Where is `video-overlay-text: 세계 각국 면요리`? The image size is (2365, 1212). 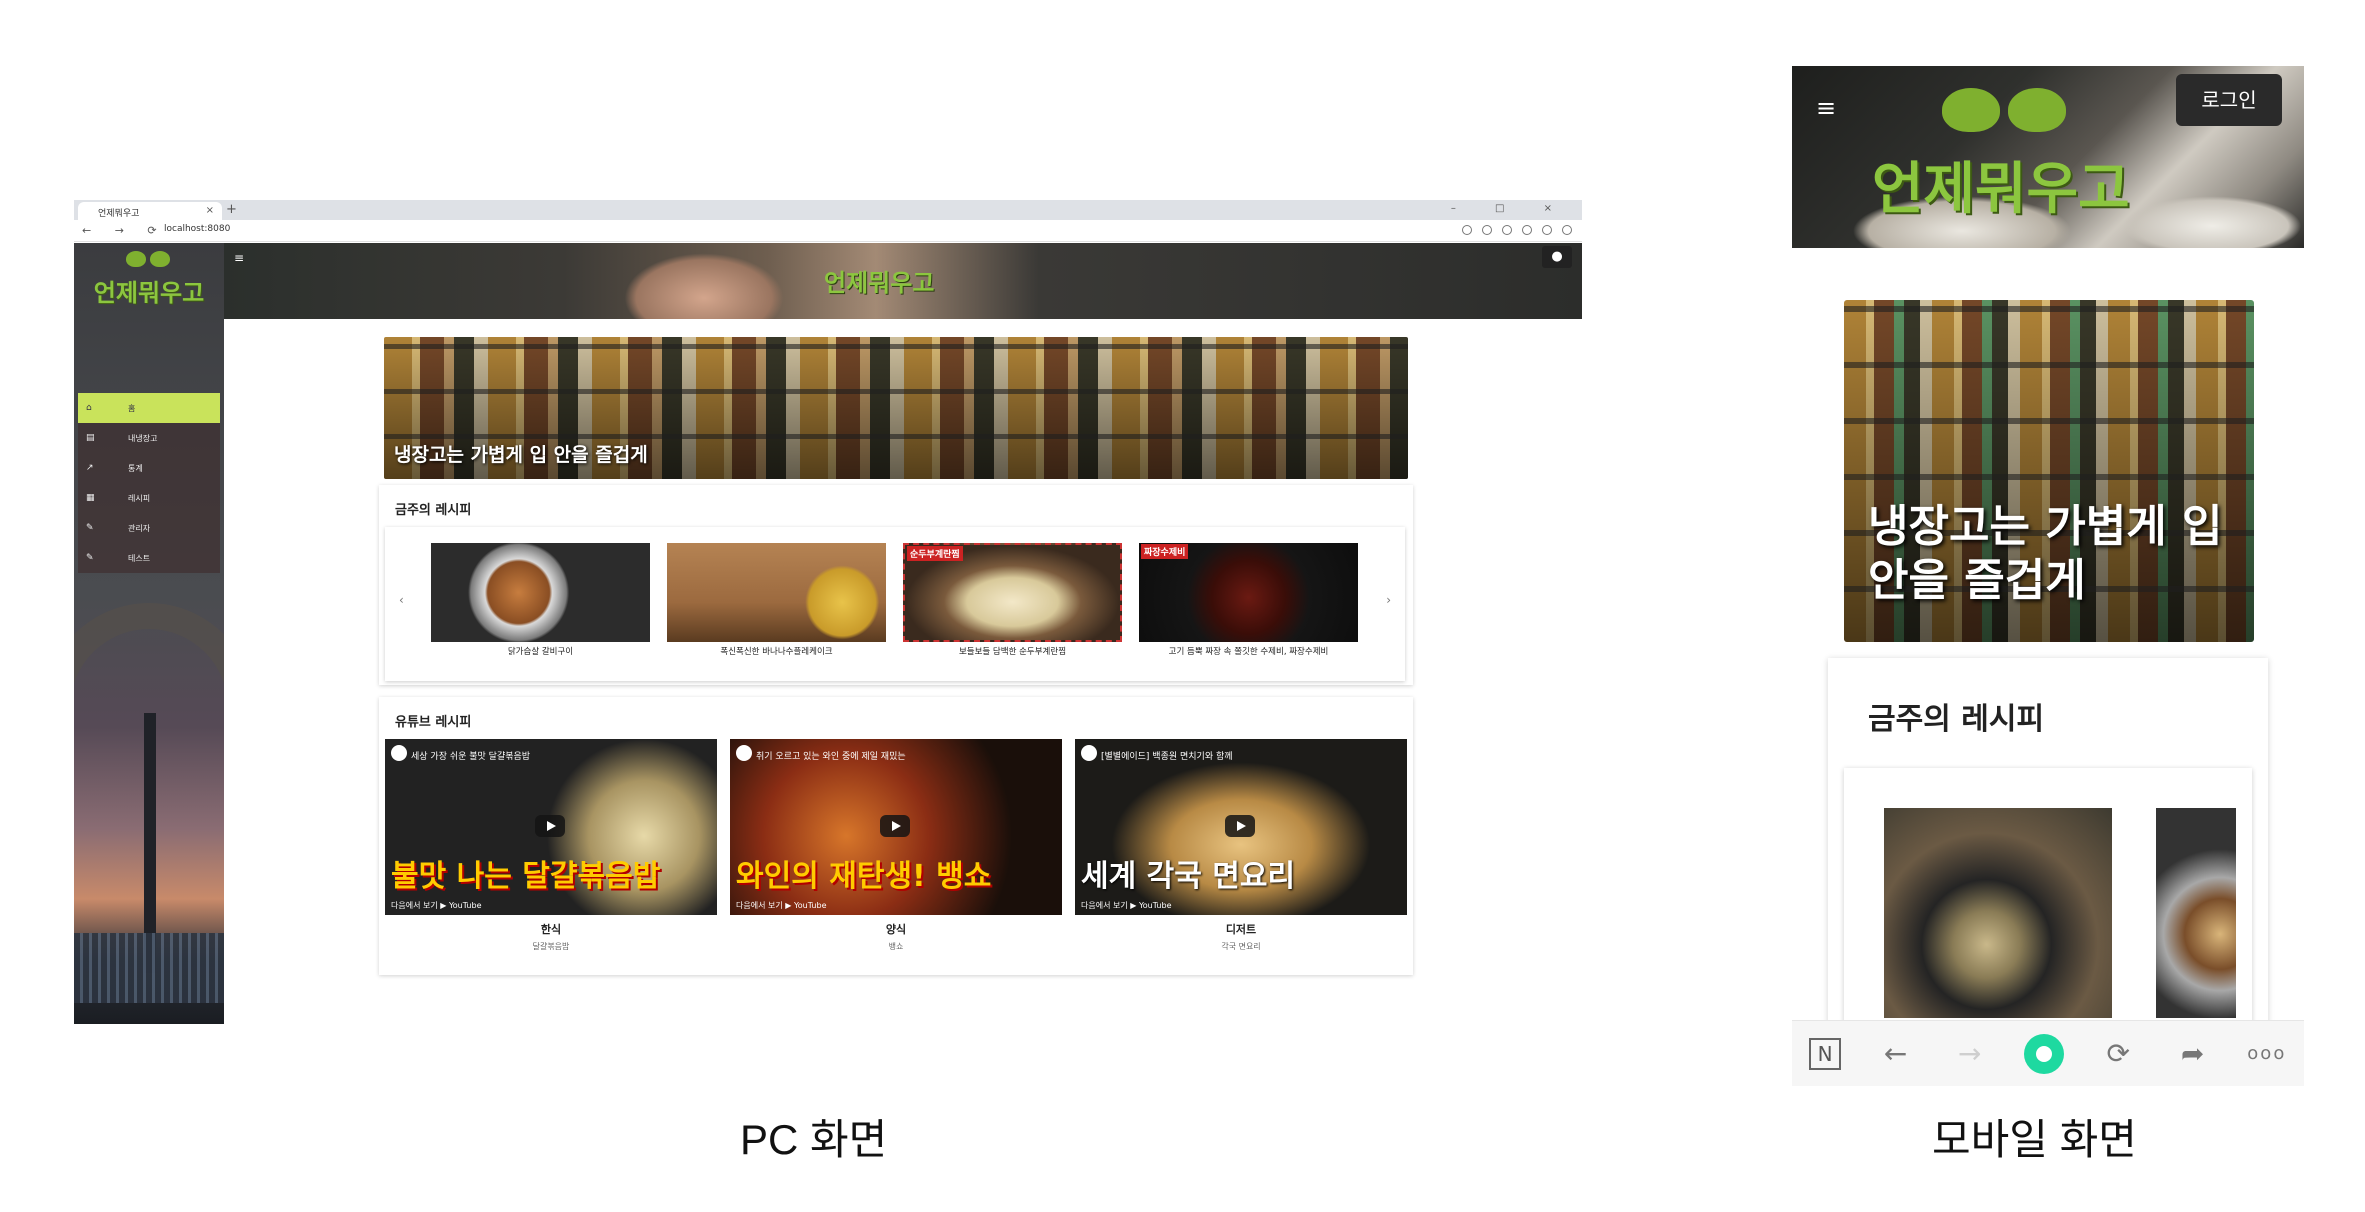
video-overlay-text: 세계 각국 면요리 is located at coordinates (1188, 876).